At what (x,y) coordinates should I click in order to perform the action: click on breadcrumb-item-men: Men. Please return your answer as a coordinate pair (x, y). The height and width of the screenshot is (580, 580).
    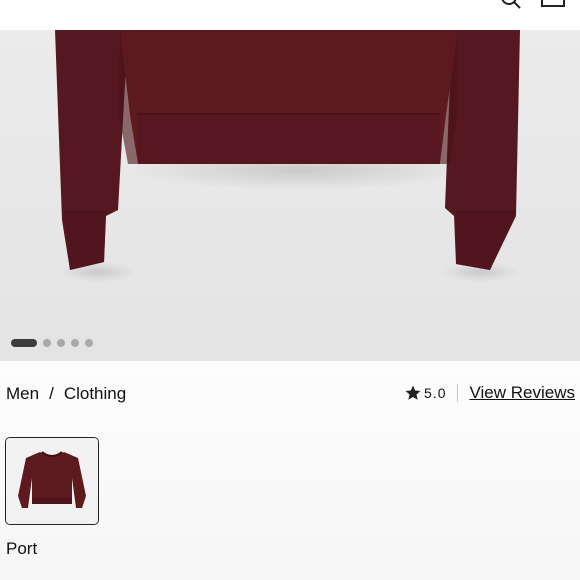
    Looking at the image, I should click on (22, 394).